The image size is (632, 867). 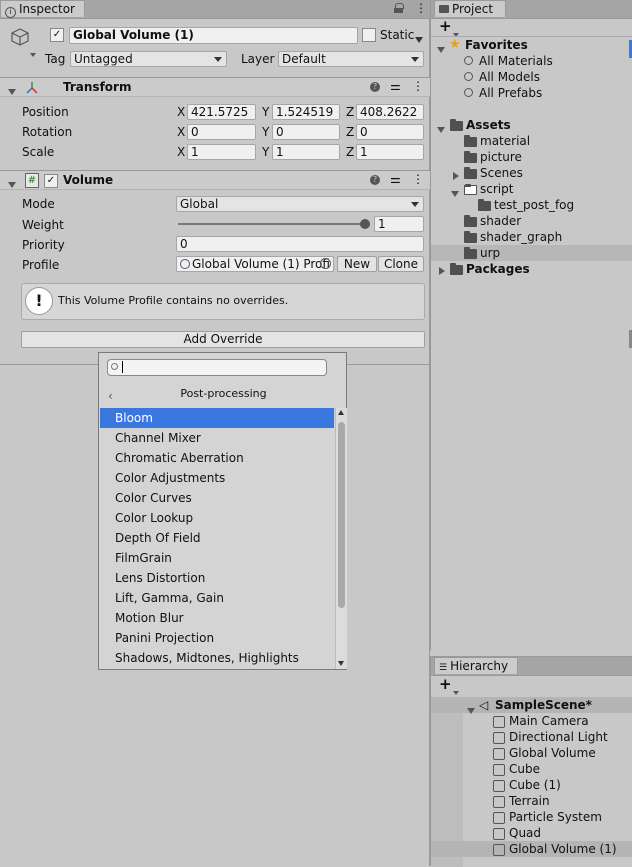 What do you see at coordinates (215, 180) in the screenshot?
I see `volume-header: # ✓ Volume ? ⚌ ⋮` at bounding box center [215, 180].